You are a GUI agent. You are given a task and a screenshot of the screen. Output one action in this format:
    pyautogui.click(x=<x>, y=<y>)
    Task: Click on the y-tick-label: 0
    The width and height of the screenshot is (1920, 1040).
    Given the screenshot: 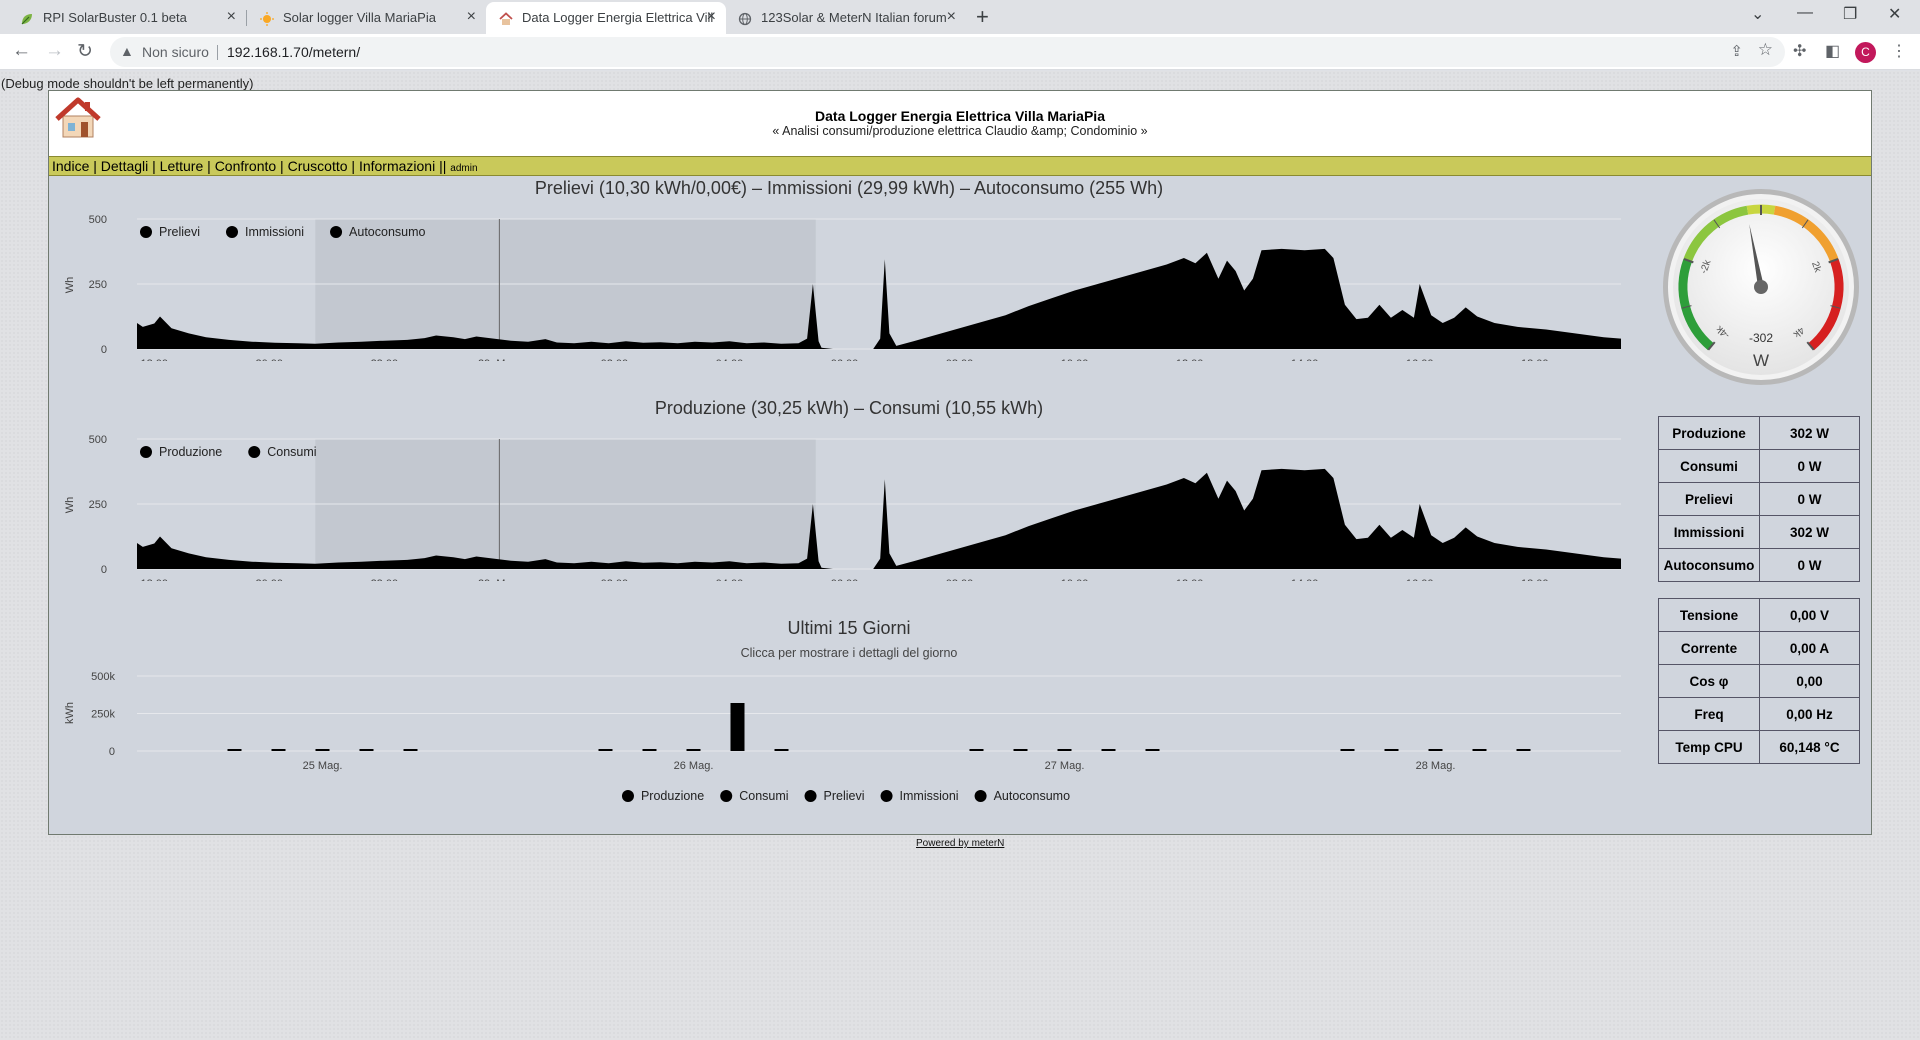 What is the action you would take?
    pyautogui.click(x=104, y=570)
    